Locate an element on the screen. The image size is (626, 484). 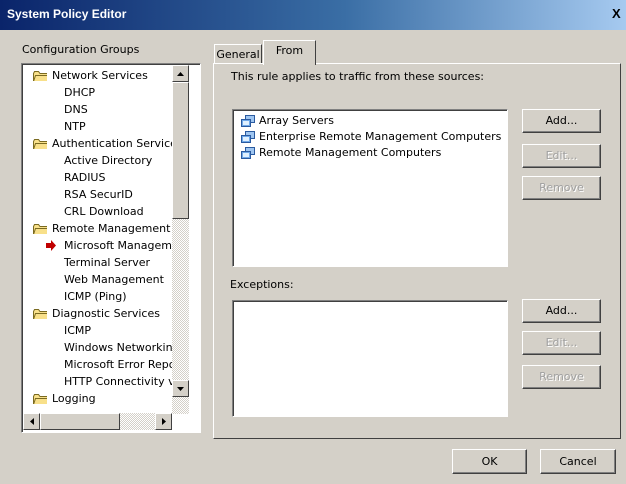
tree-group-item: Network Services is located at coordinates (100, 75).